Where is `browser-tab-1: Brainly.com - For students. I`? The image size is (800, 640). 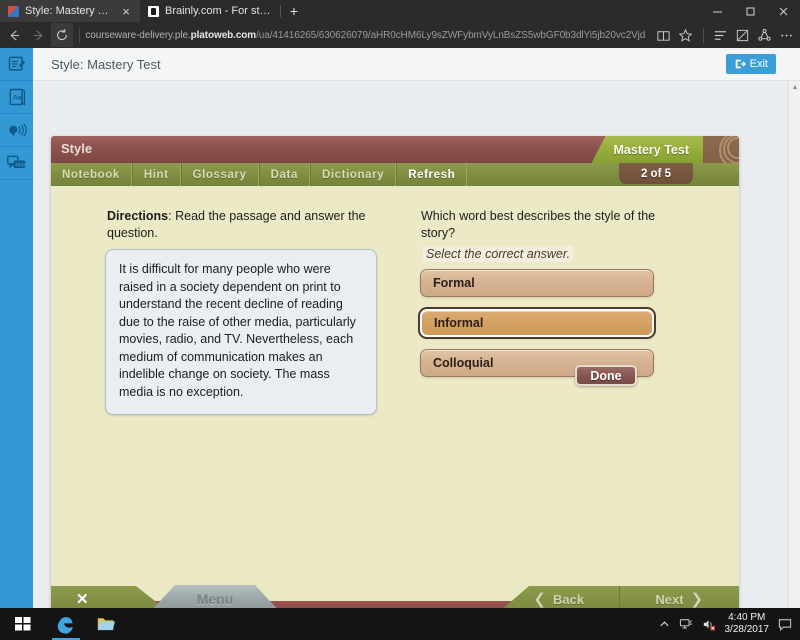
browser-tab-1: Brainly.com - For students. I is located at coordinates (210, 11).